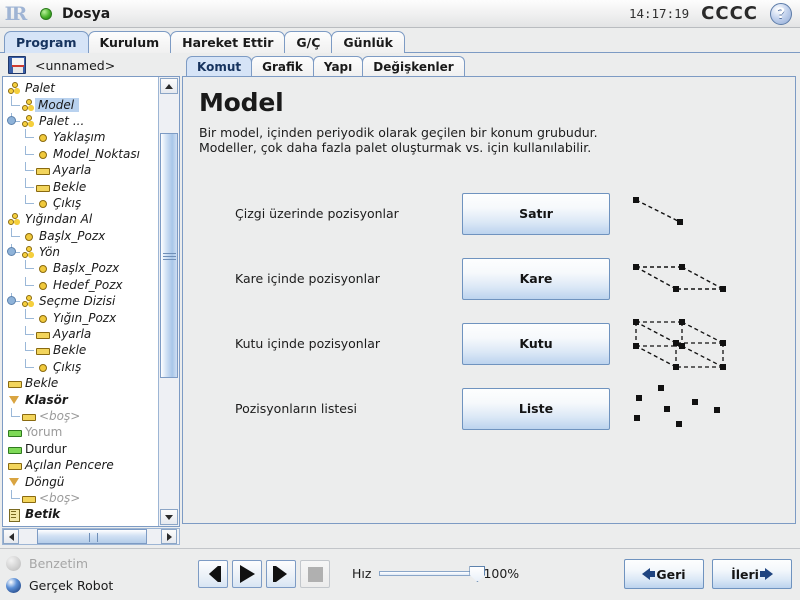 The image size is (800, 600). I want to click on tab-gunluk: Günlük, so click(368, 42).